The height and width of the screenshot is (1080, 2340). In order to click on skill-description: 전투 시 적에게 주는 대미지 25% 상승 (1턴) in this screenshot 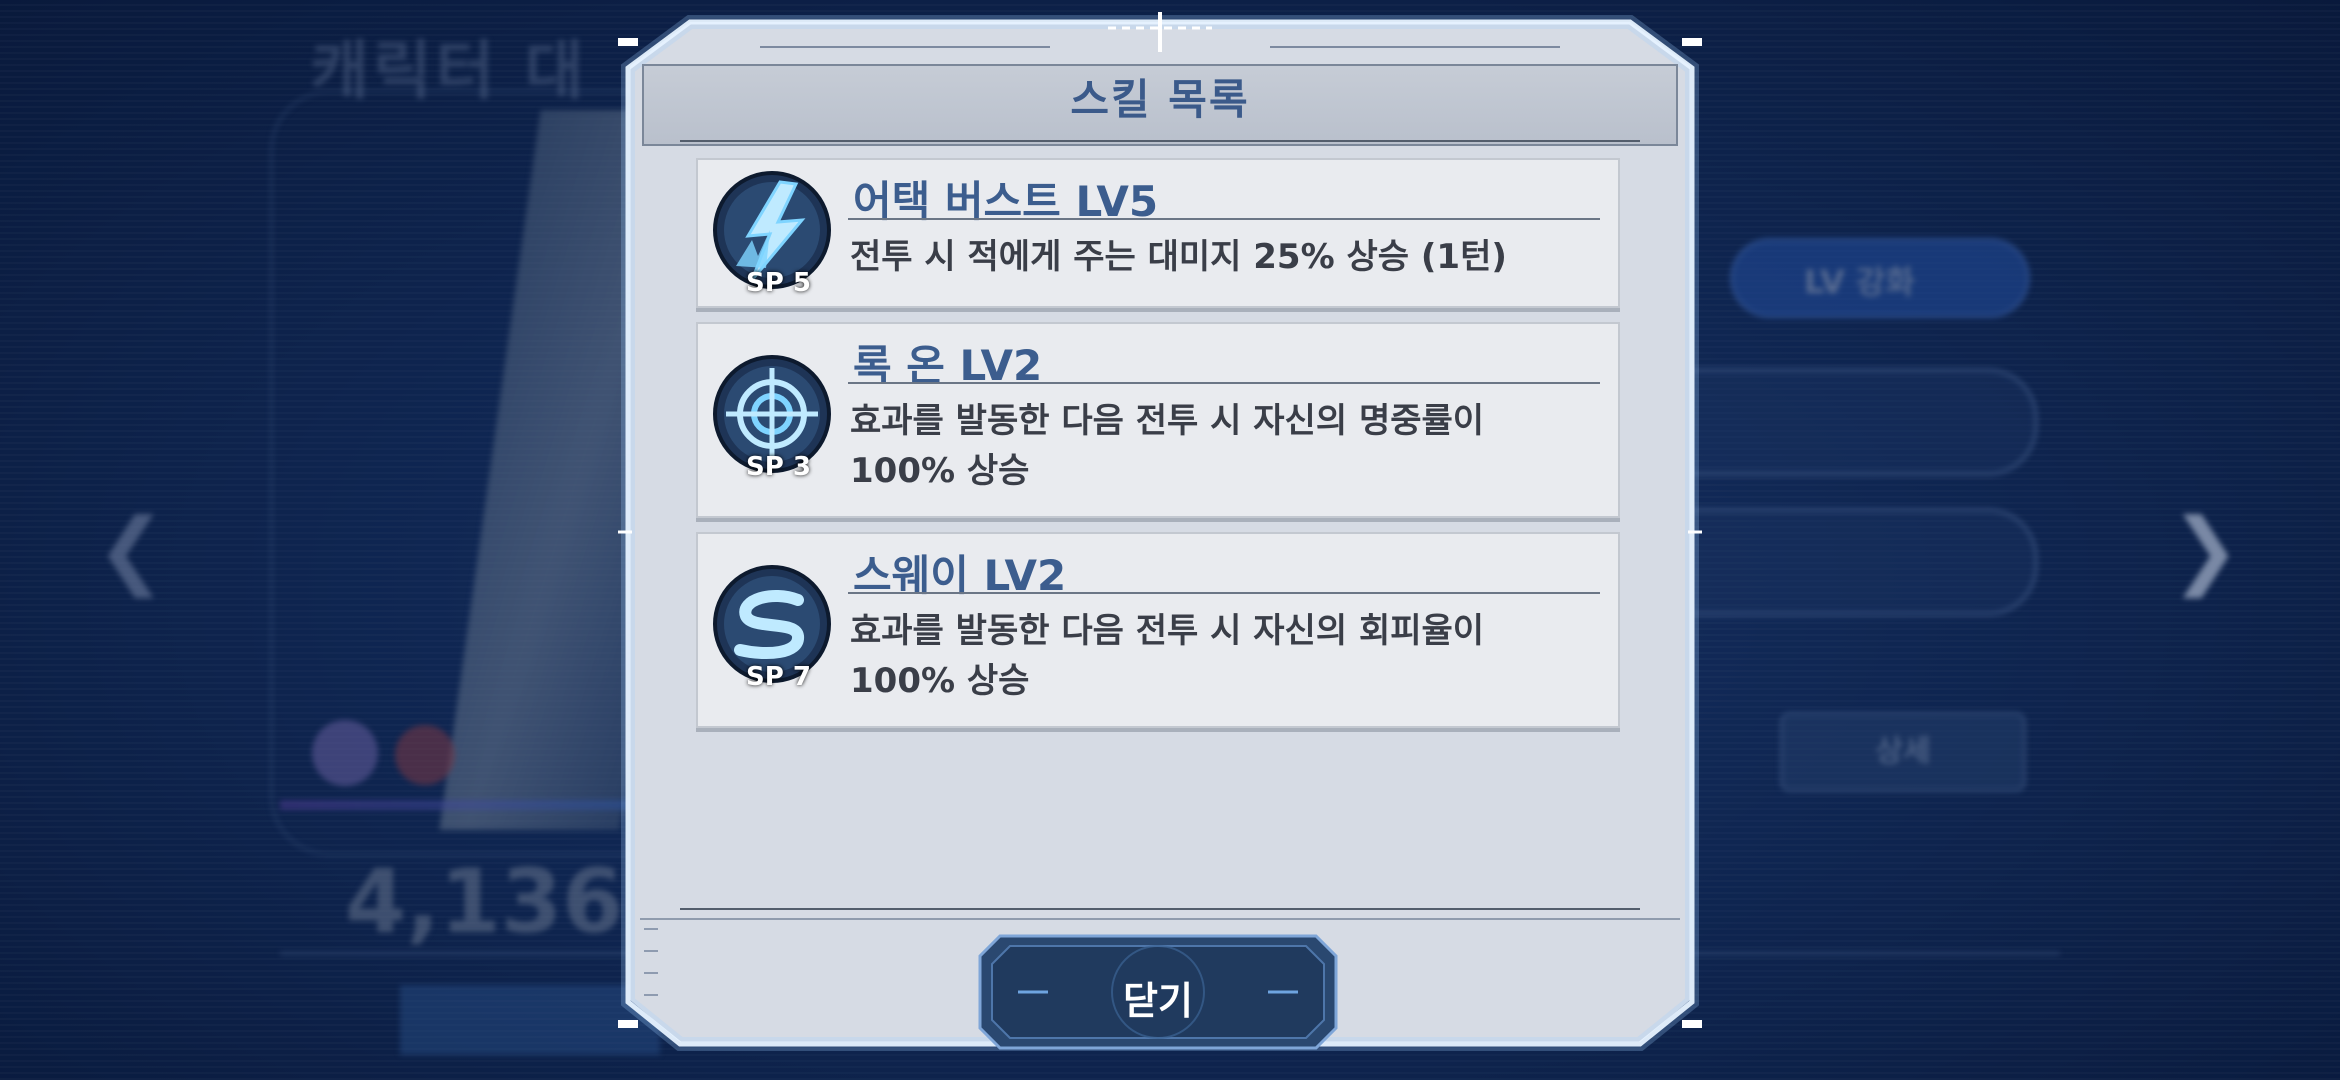, I will do `click(1178, 257)`.